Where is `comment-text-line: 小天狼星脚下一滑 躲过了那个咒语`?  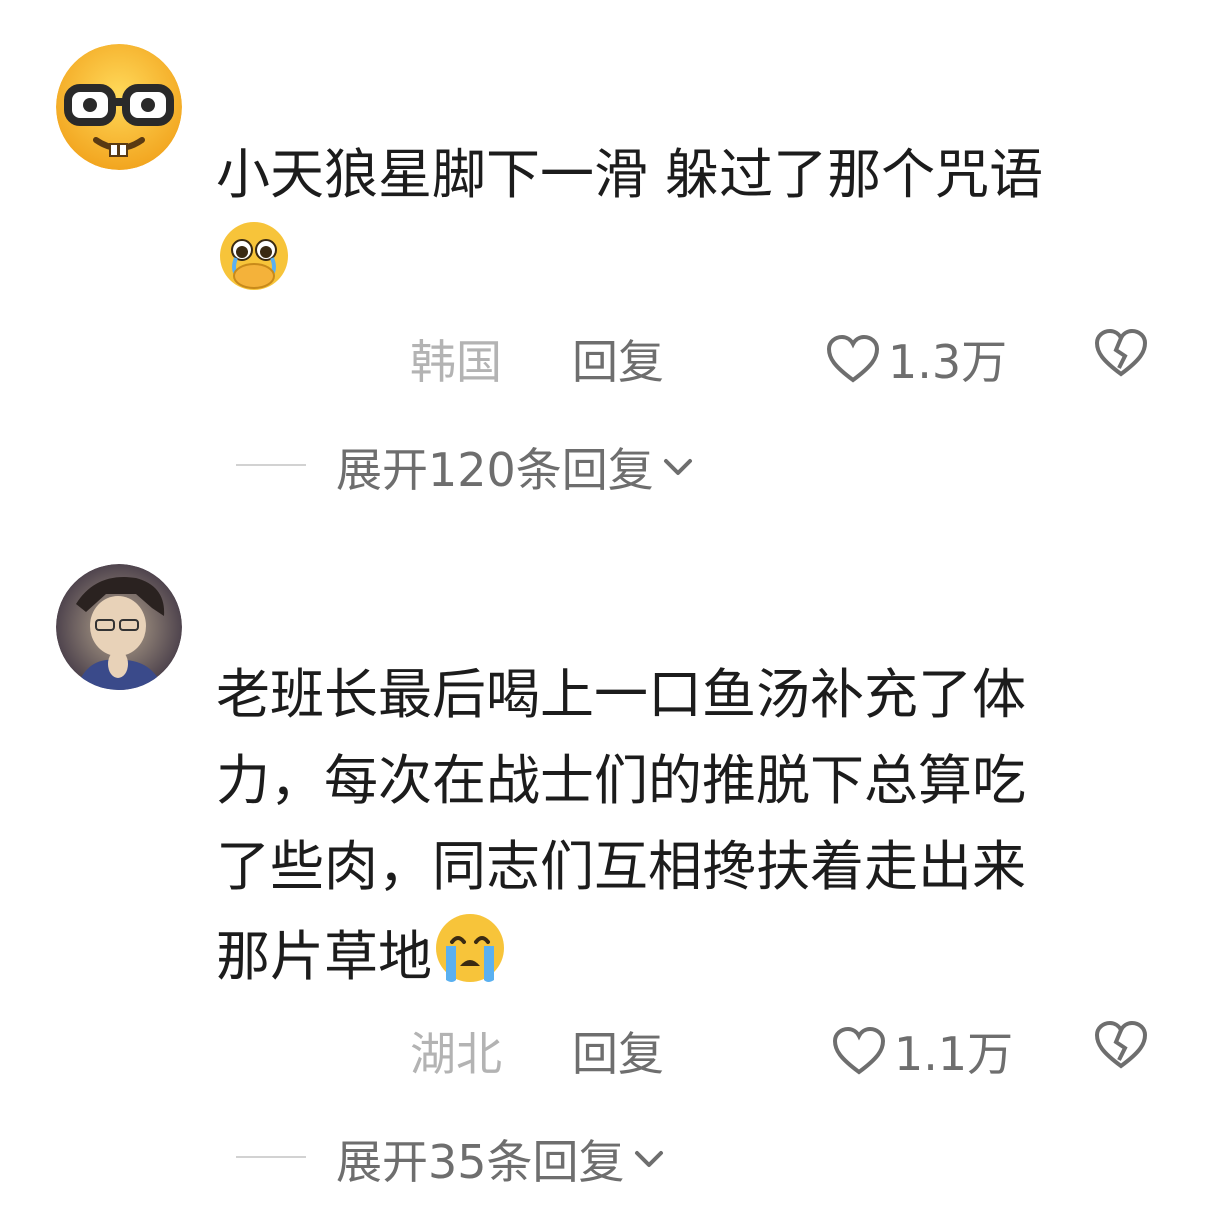
comment-text-line: 小天狼星脚下一滑 躲过了那个咒语 is located at coordinates (630, 174).